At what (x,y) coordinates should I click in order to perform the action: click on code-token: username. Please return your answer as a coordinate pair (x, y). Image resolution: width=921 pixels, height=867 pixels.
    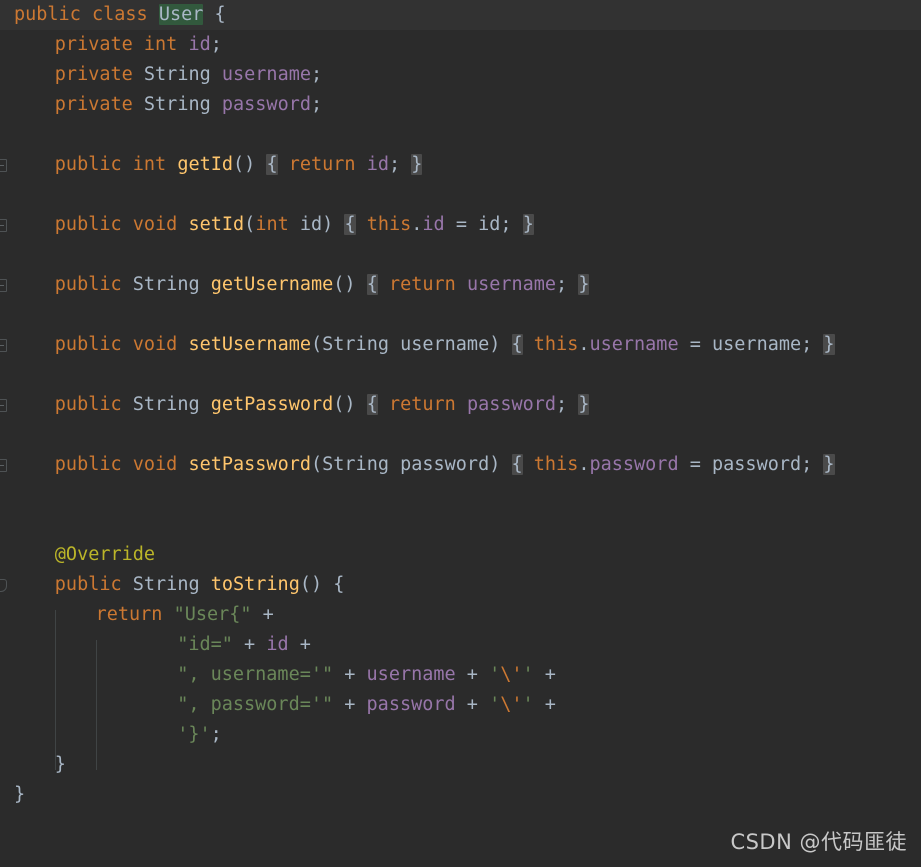
    Looking at the image, I should click on (445, 344).